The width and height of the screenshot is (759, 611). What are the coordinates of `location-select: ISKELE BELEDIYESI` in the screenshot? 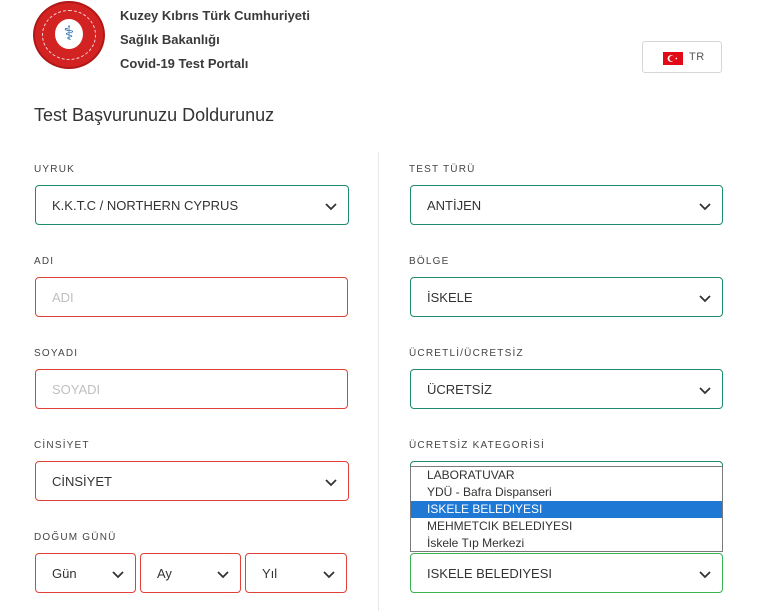 It's located at (566, 573).